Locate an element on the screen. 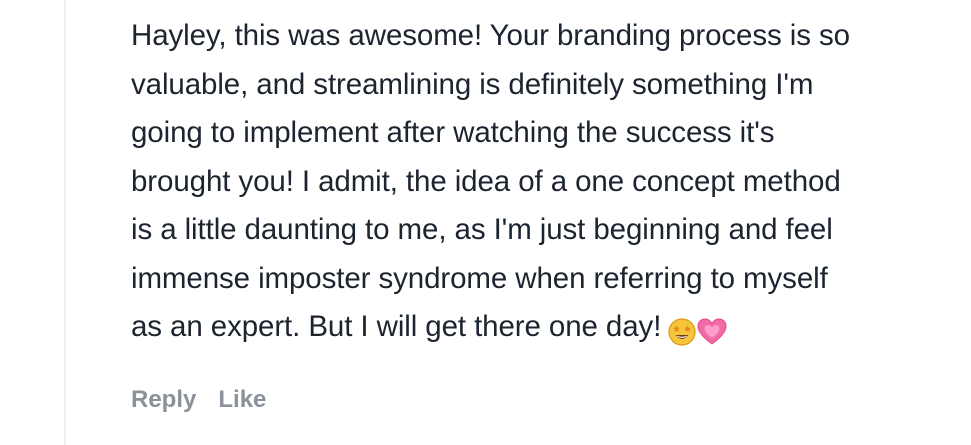  like-button: Like is located at coordinates (242, 400).